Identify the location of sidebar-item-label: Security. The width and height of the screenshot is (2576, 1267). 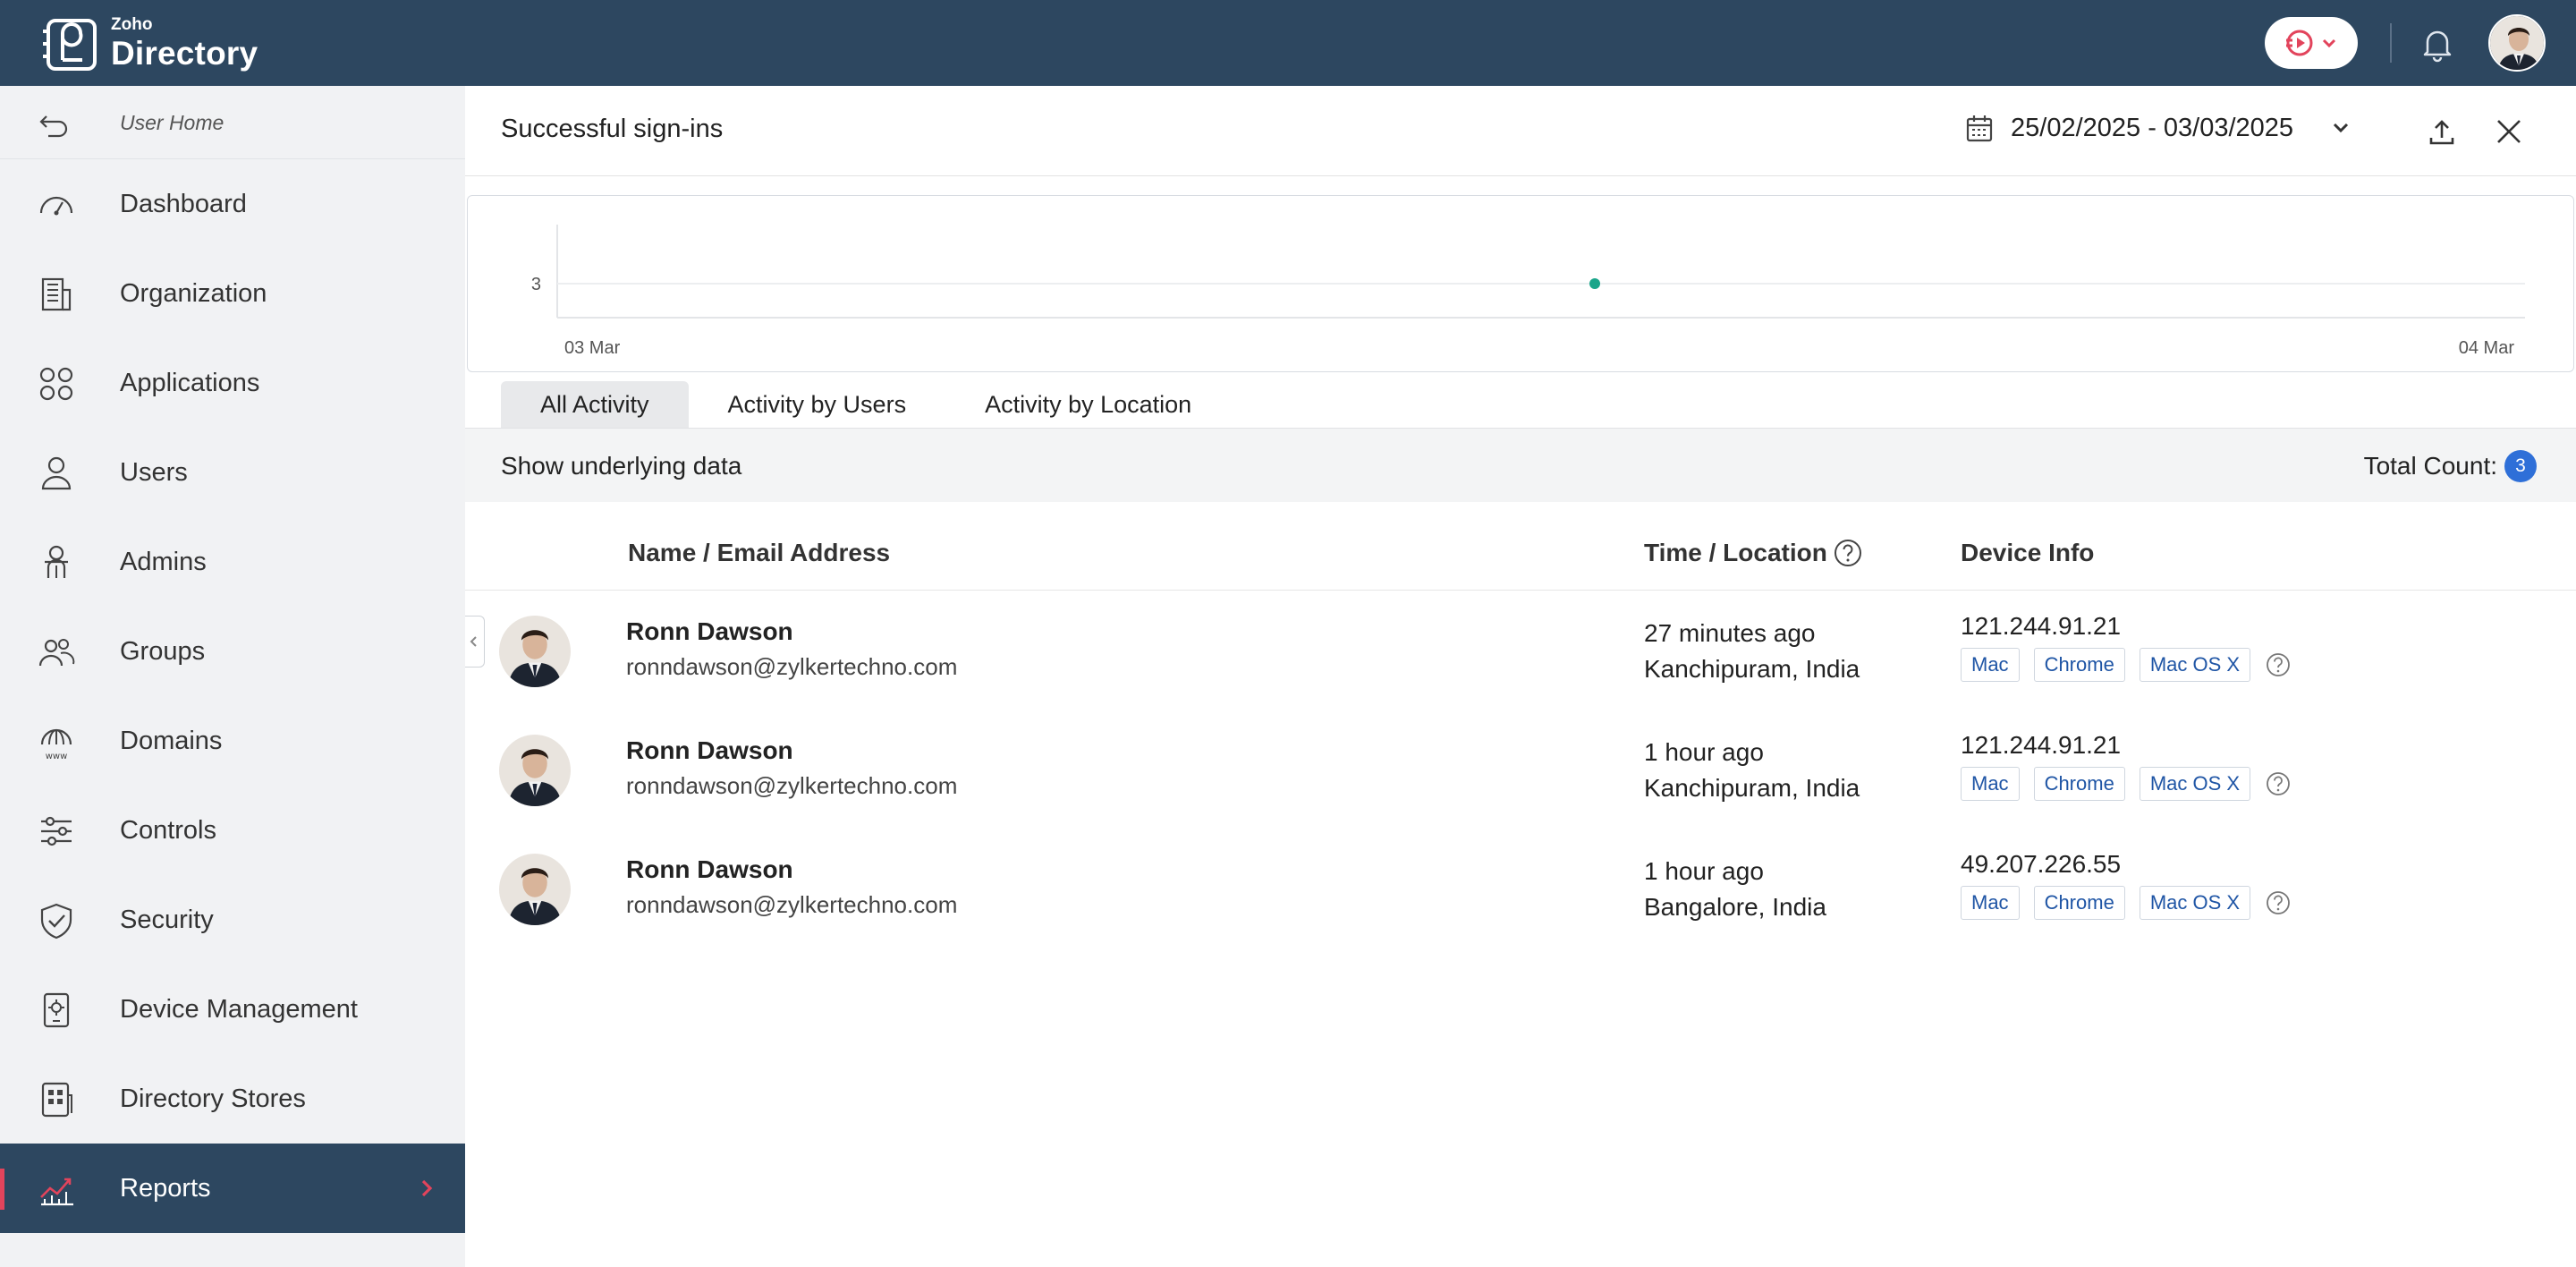
(167, 920).